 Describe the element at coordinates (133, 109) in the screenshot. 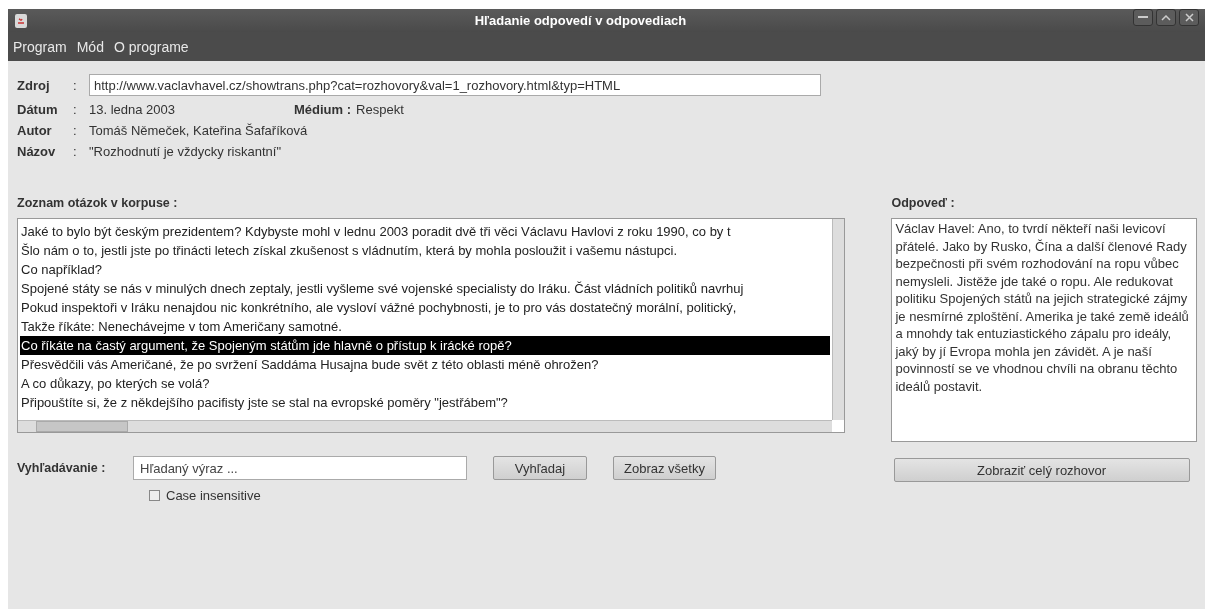

I see `field-value: 13. ledna 2003` at that location.